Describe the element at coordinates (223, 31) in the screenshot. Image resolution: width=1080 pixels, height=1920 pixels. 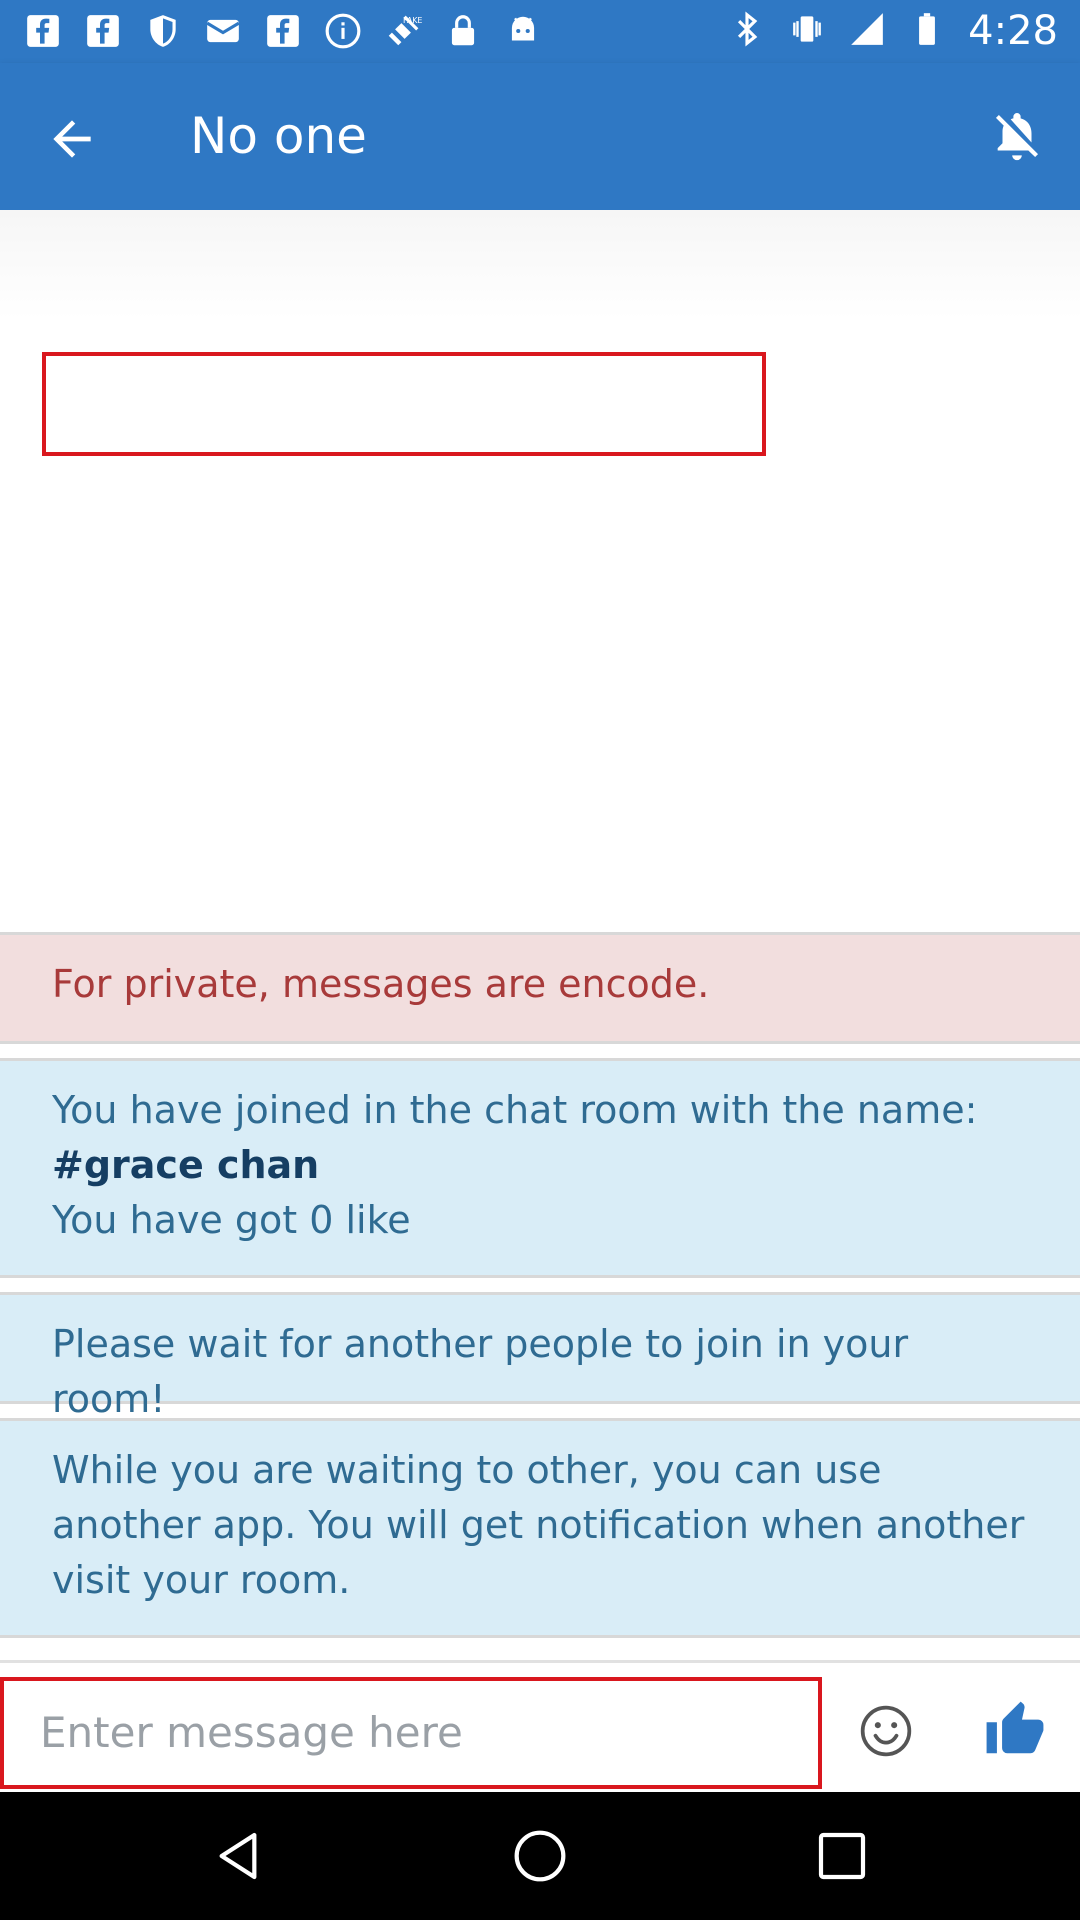
I see `mail-icon` at that location.